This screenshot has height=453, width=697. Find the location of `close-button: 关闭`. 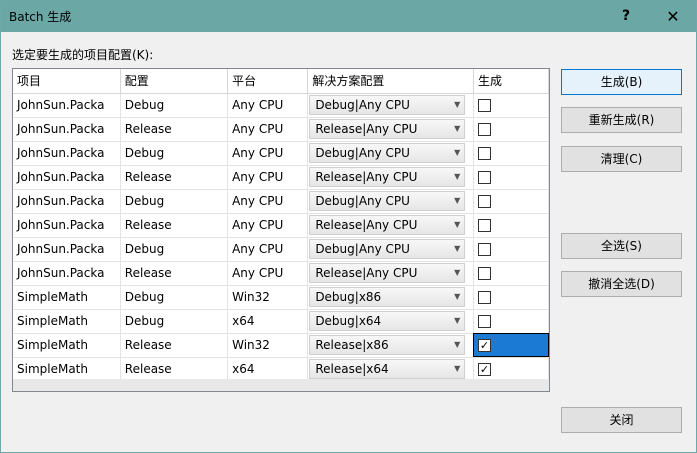

close-button: 关闭 is located at coordinates (621, 420).